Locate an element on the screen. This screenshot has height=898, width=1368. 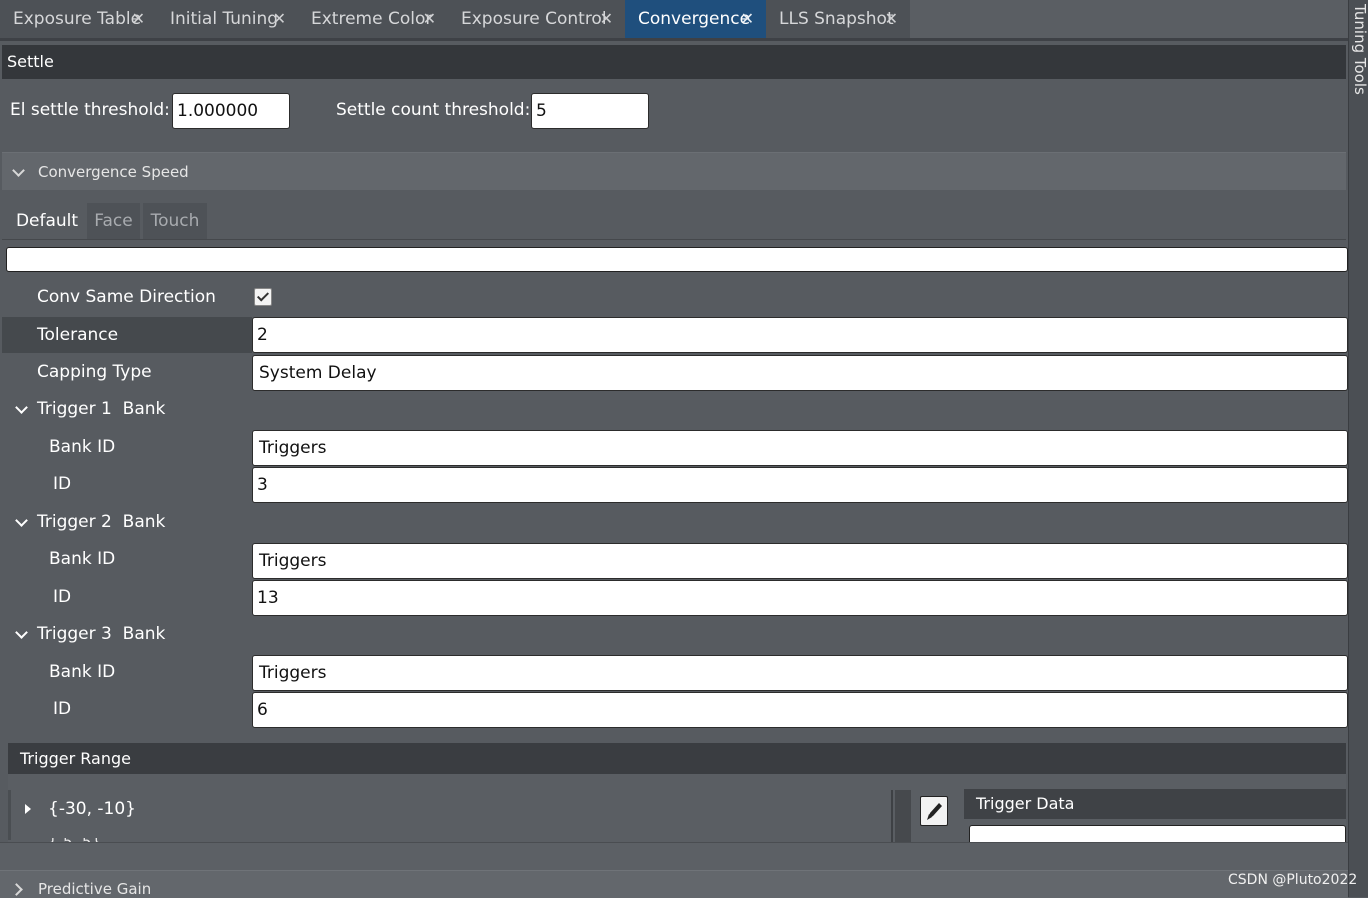
capping-type-select: System Delay is located at coordinates (800, 373).